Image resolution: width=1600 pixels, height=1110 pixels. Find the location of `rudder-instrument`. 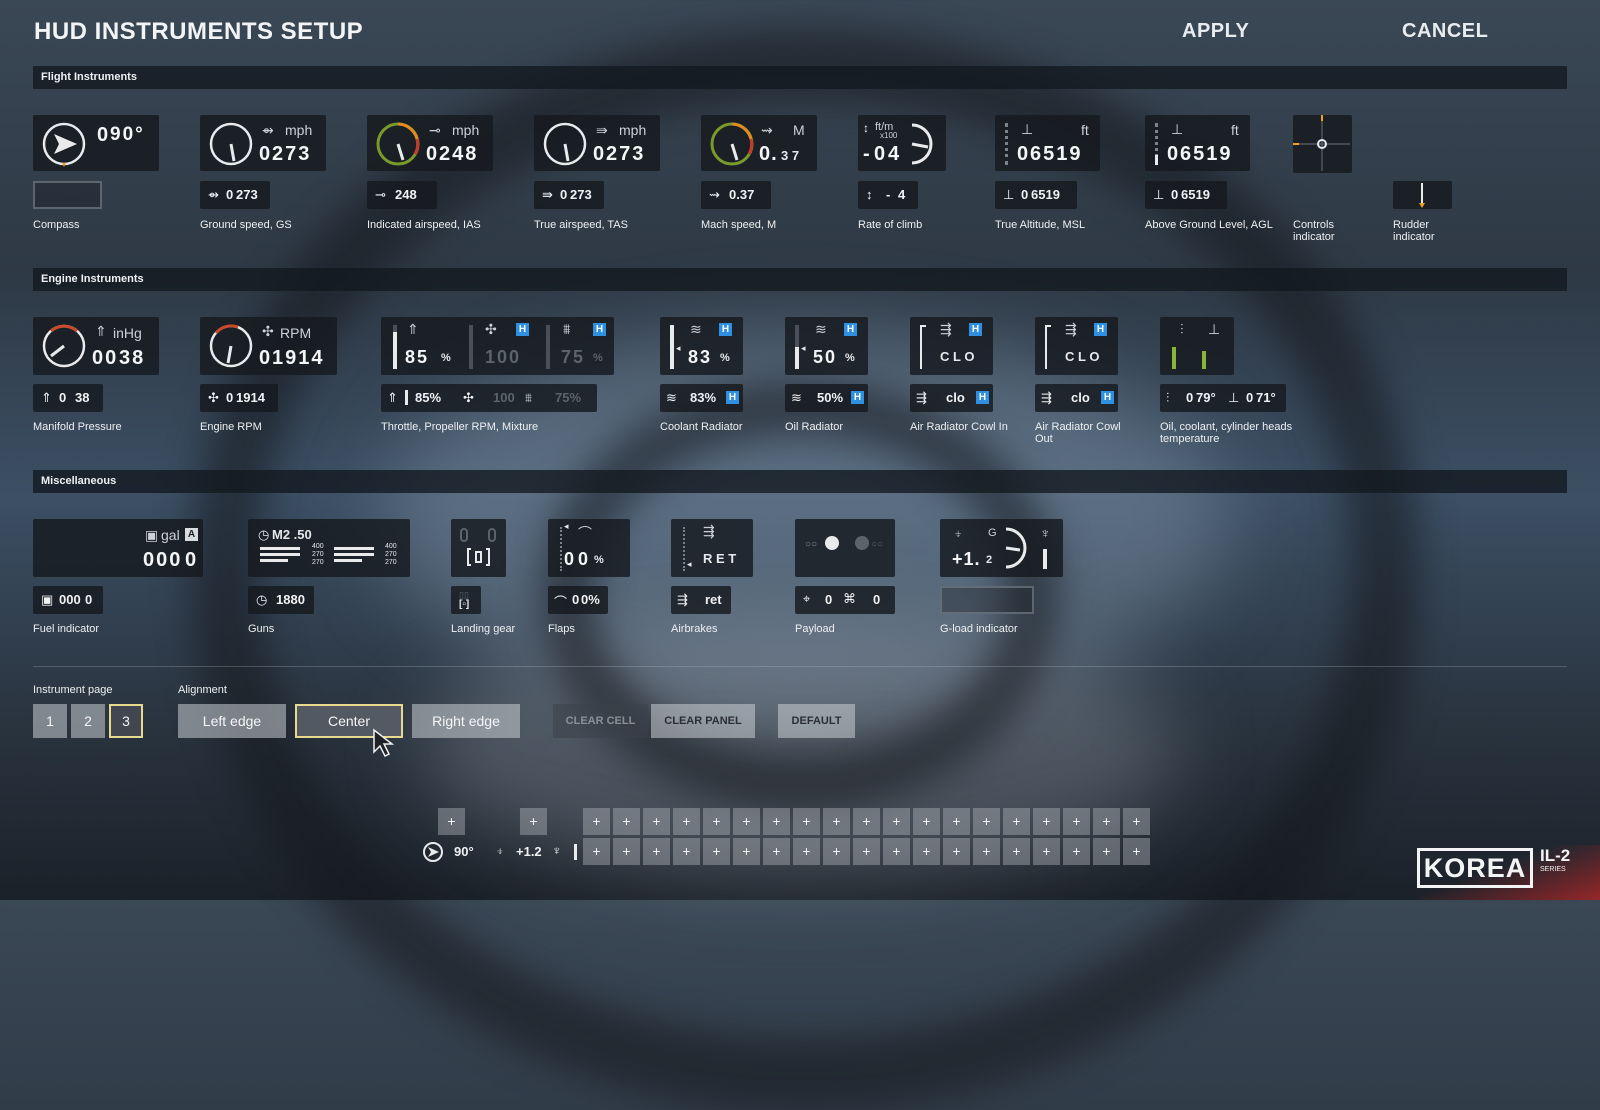

rudder-instrument is located at coordinates (1422, 195).